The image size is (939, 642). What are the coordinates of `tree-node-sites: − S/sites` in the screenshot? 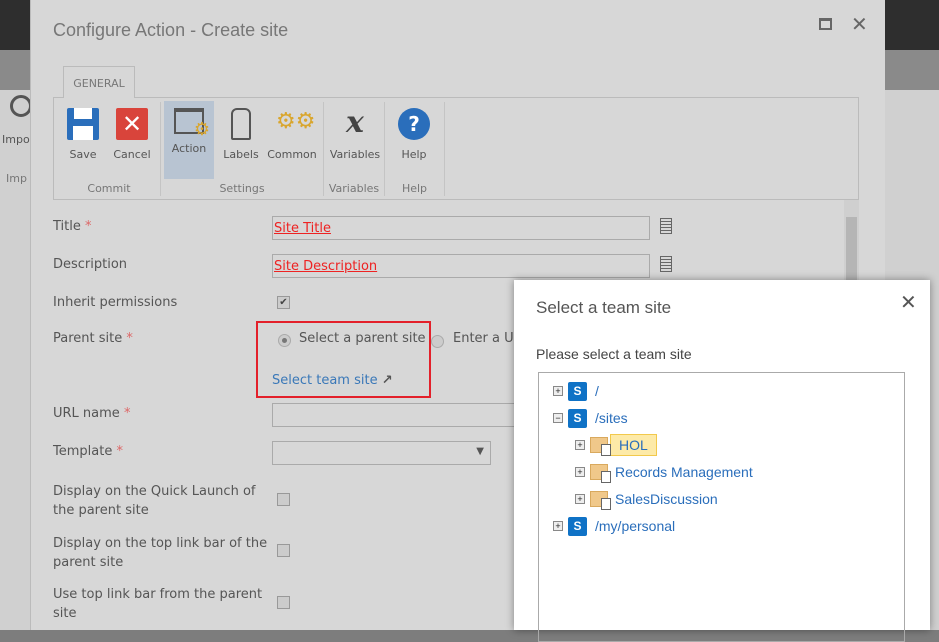 It's located at (590, 418).